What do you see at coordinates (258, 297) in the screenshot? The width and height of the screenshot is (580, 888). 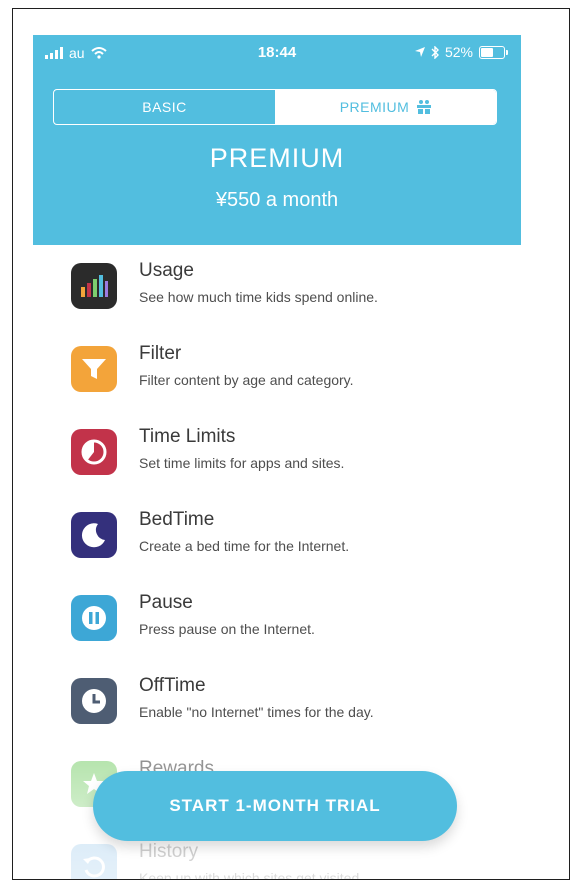 I see `feature-description: See how much time kids spend online.` at bounding box center [258, 297].